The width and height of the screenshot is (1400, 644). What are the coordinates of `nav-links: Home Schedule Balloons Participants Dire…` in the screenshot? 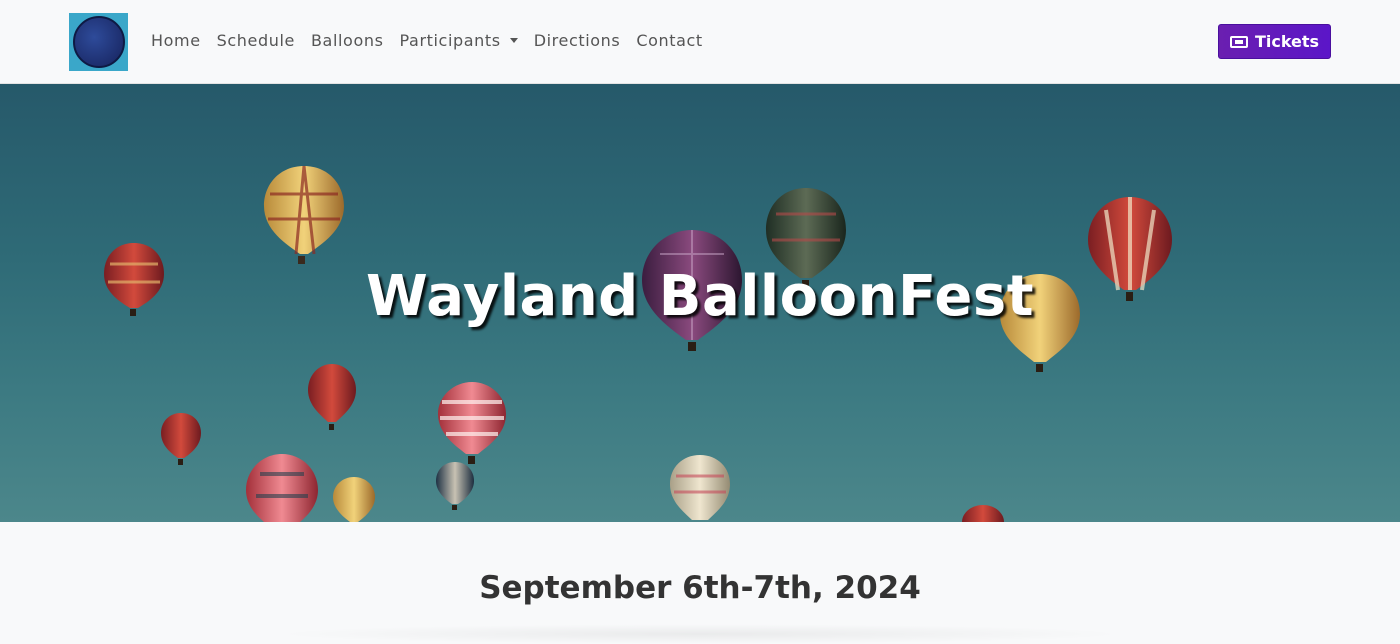 It's located at (435, 41).